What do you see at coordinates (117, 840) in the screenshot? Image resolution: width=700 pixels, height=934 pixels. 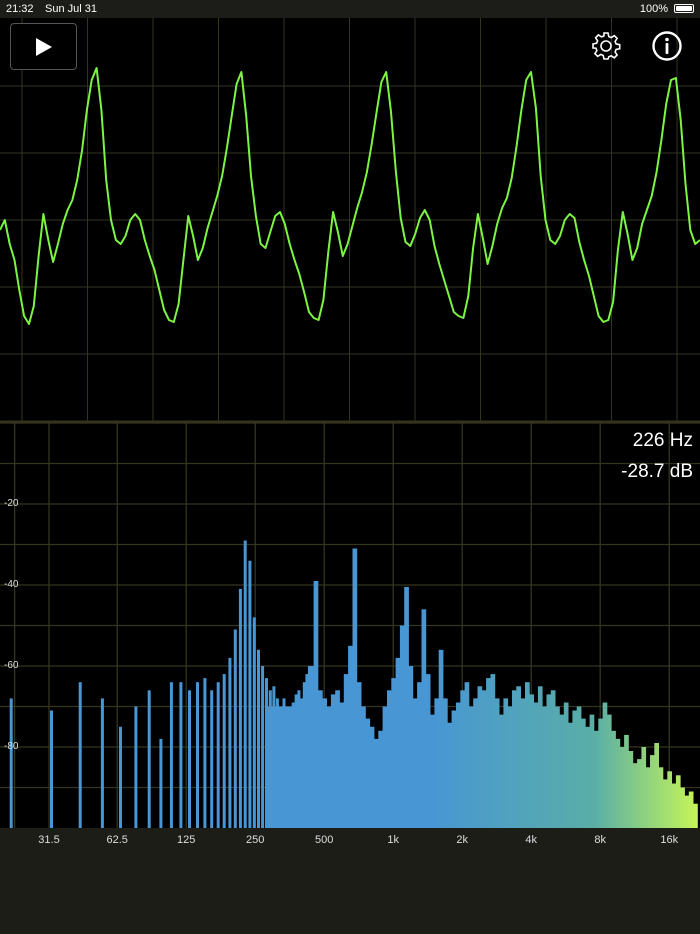 I see `x-tick-label: 62.5` at bounding box center [117, 840].